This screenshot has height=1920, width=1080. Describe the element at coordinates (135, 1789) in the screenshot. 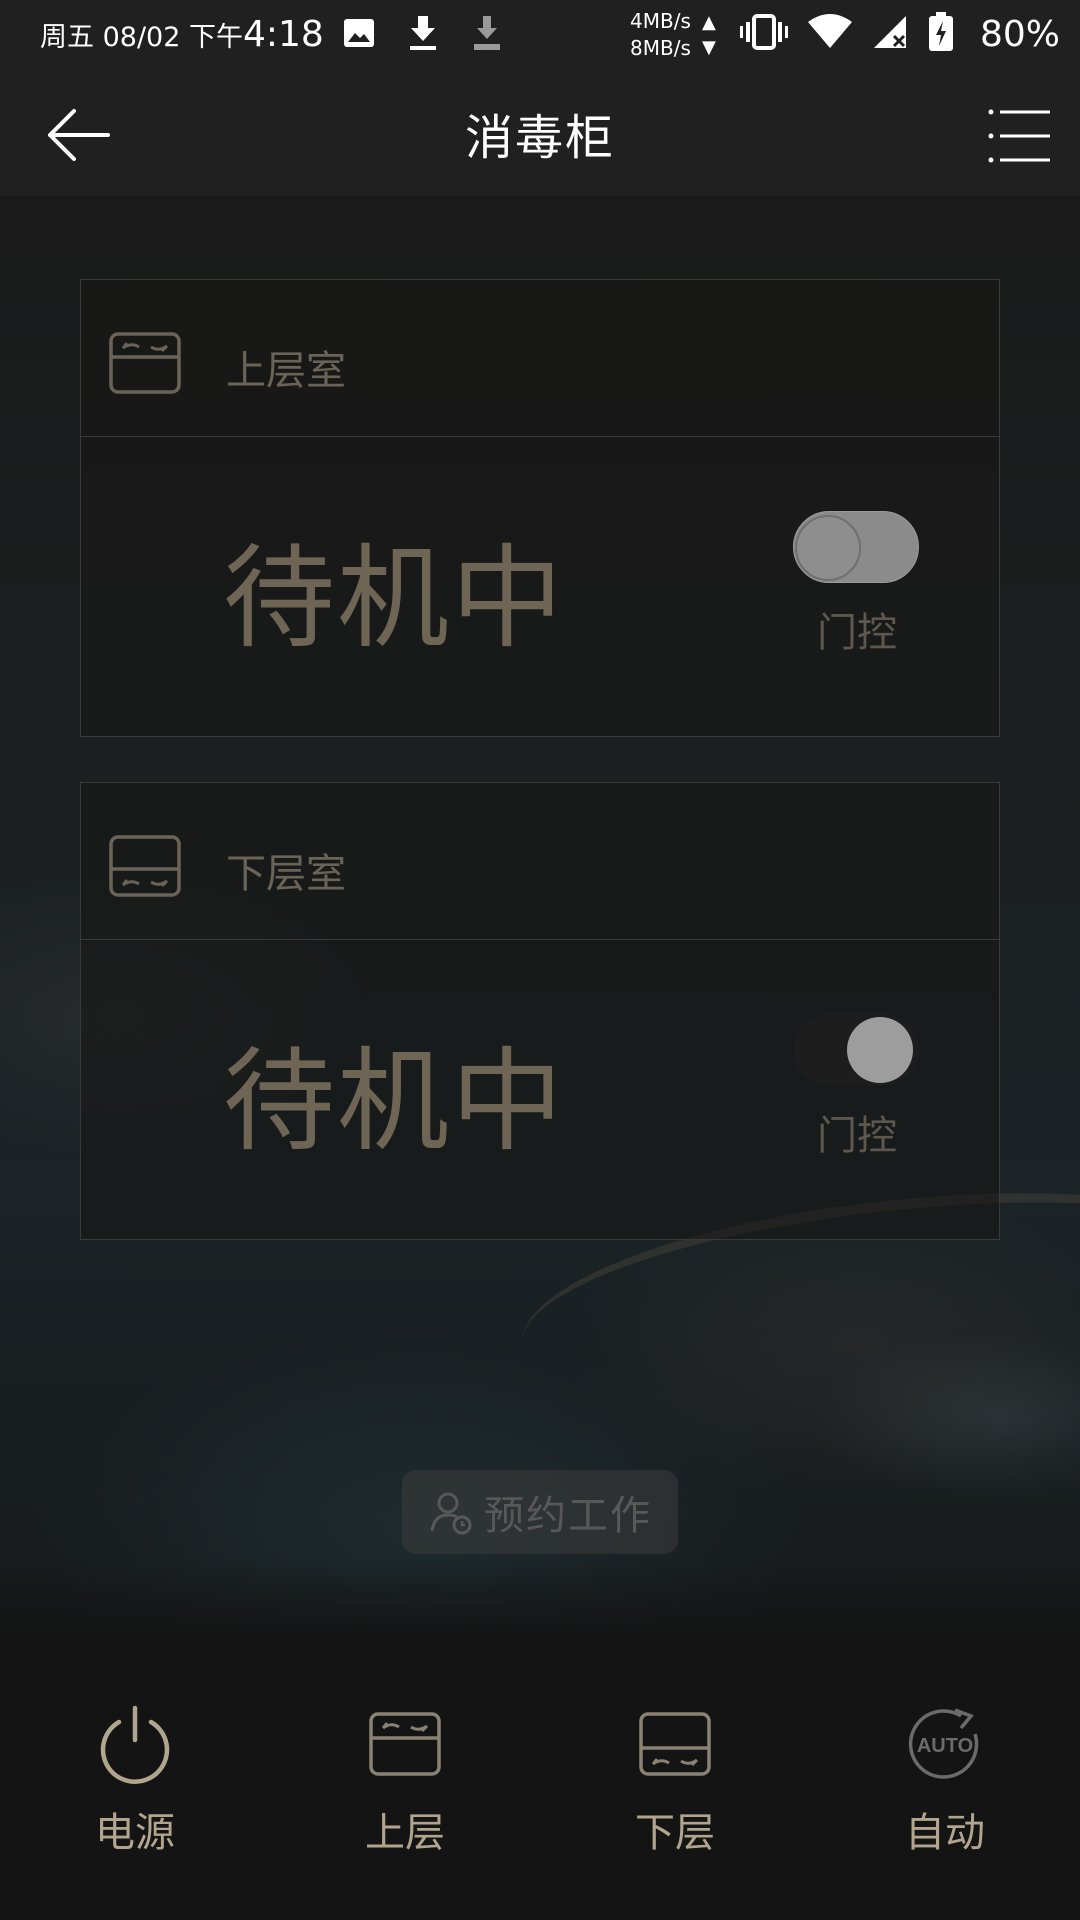

I see `nav-power: 电源` at that location.